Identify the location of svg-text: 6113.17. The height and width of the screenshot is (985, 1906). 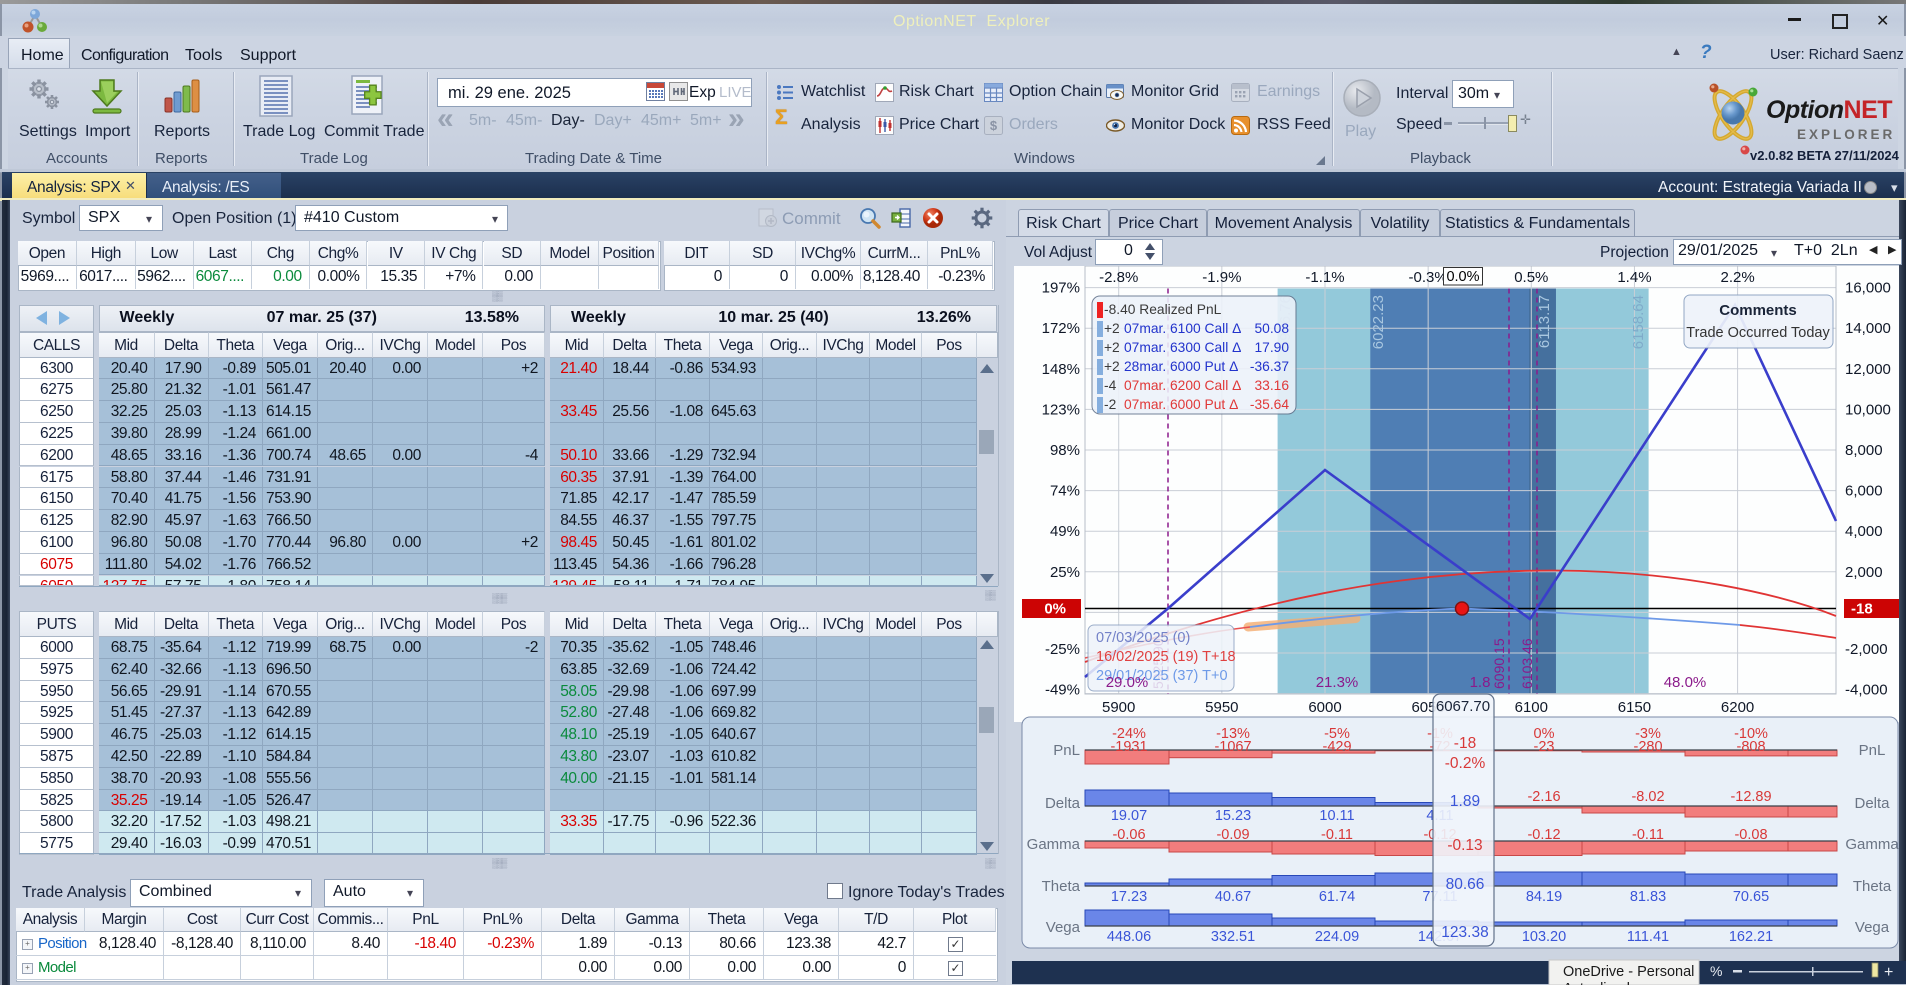
(1544, 321).